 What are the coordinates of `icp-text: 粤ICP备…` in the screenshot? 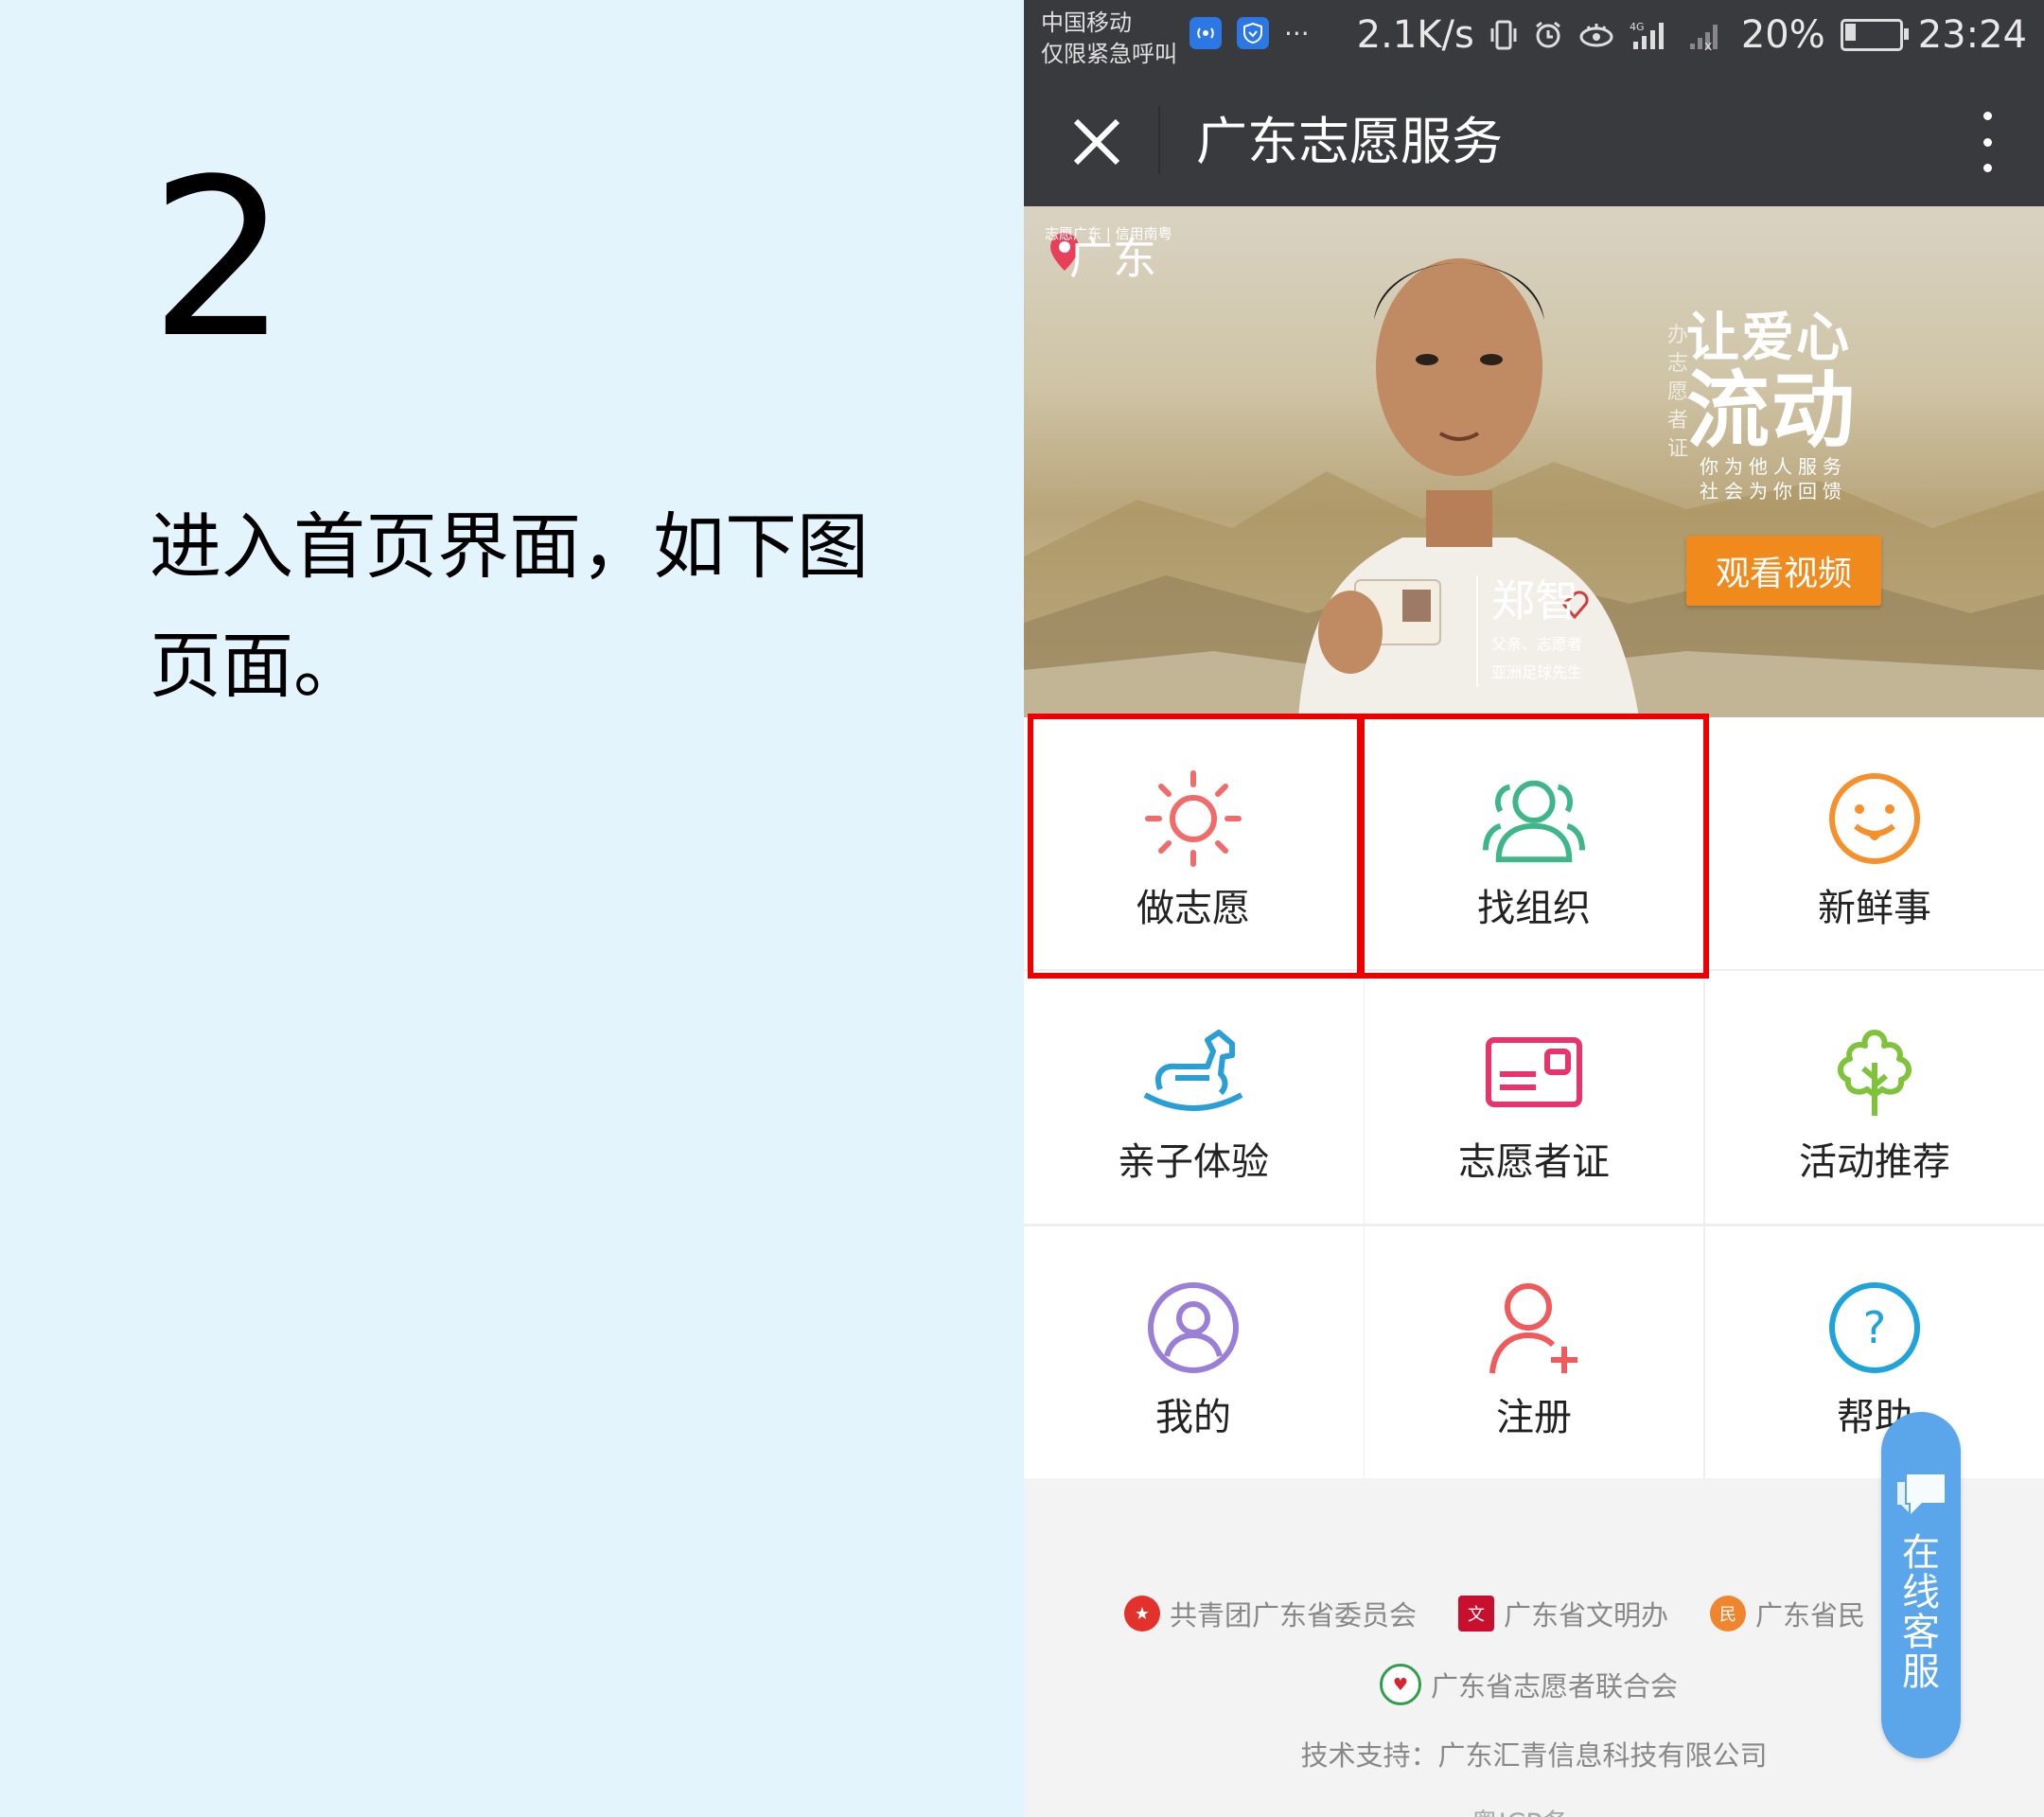 It's located at (1534, 1810).